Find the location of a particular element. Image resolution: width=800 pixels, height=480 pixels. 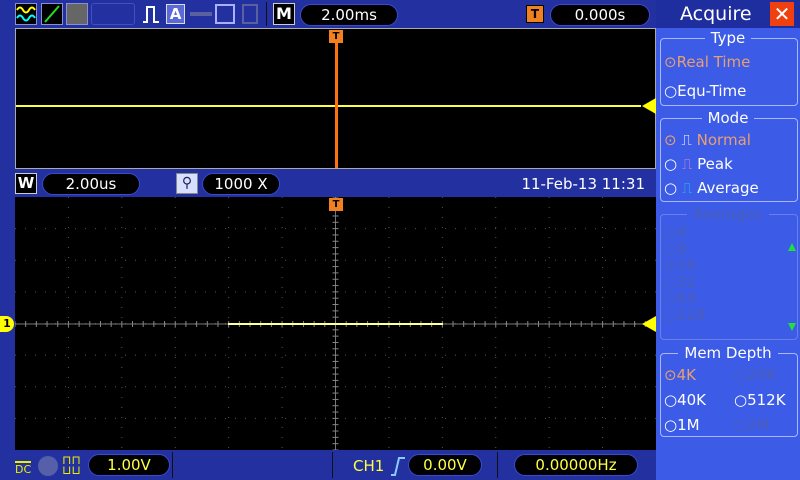

rising-edge-icon is located at coordinates (398, 468).